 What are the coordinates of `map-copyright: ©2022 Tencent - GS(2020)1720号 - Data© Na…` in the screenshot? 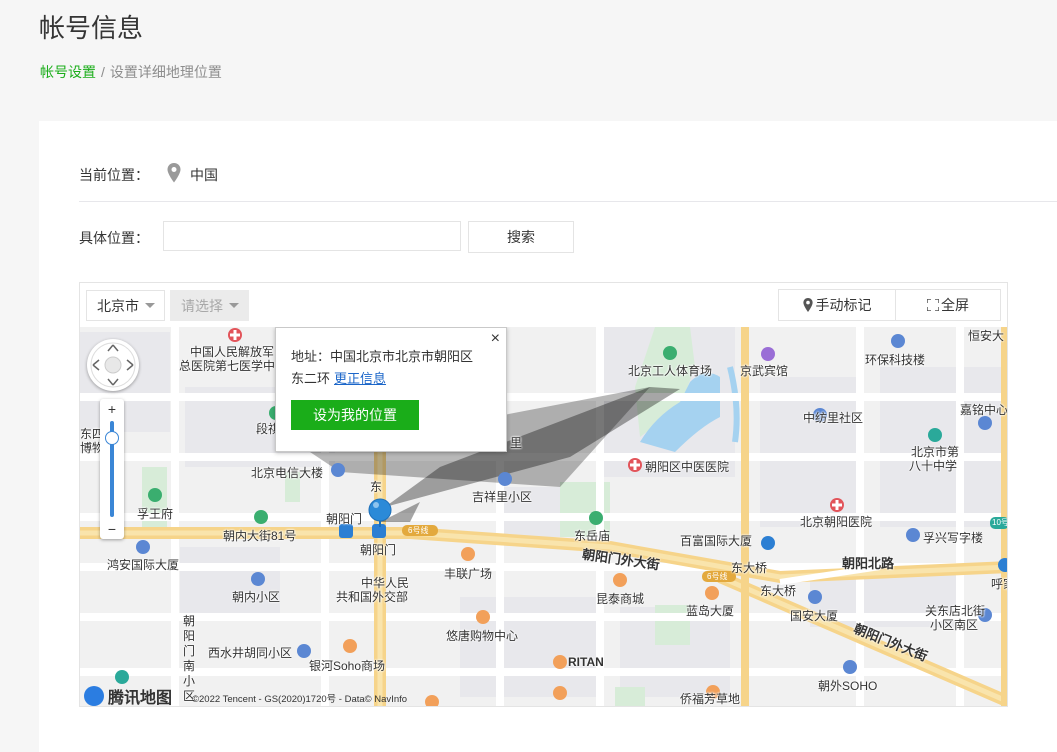 It's located at (300, 699).